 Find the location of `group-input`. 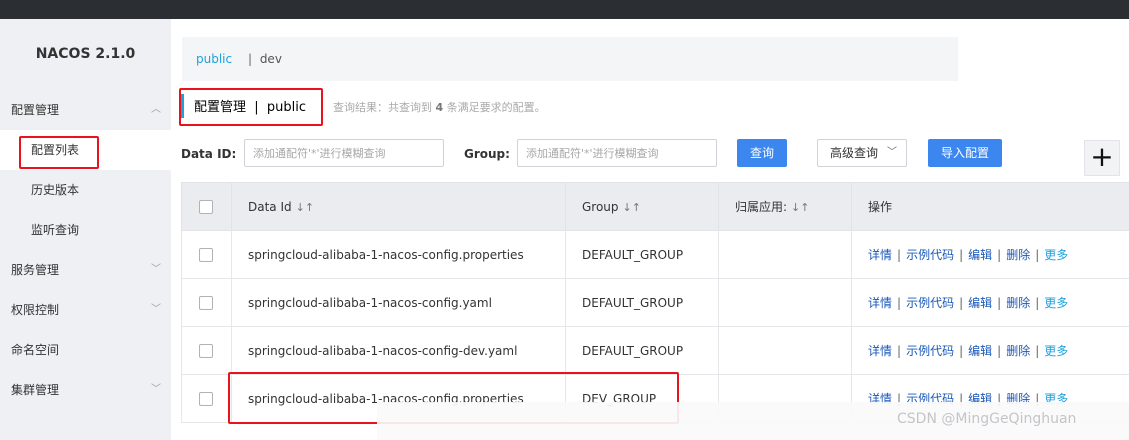

group-input is located at coordinates (617, 153).